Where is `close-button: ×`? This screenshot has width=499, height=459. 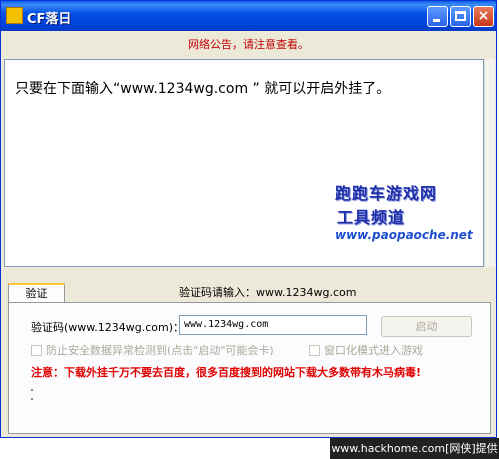 close-button: × is located at coordinates (483, 16).